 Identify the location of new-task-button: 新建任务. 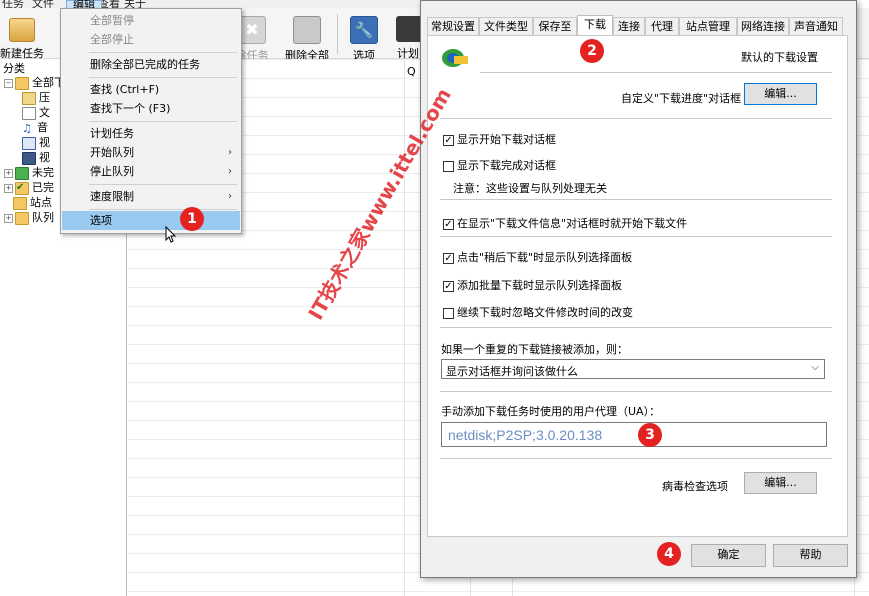
(22, 36).